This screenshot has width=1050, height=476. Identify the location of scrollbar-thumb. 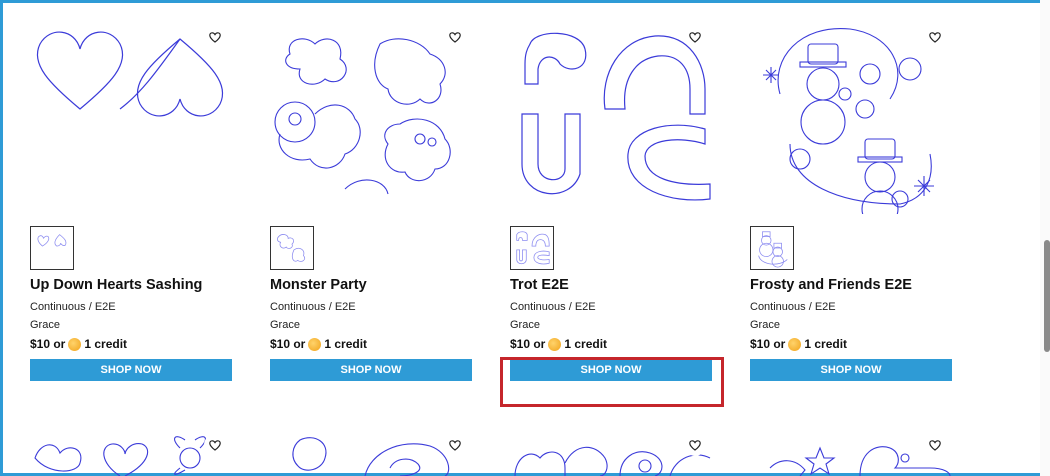
(1047, 296).